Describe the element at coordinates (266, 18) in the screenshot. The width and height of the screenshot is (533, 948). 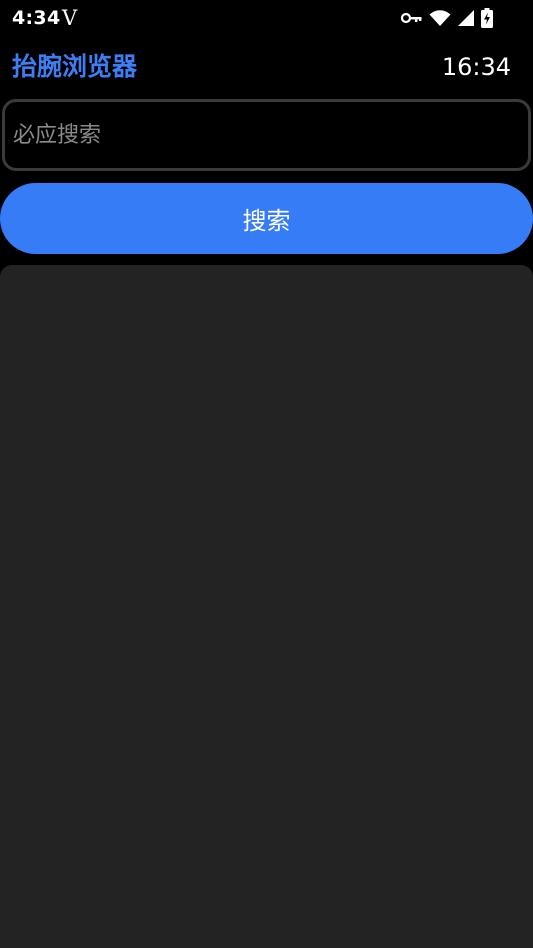
I see `status-bar: 4:34 V` at that location.